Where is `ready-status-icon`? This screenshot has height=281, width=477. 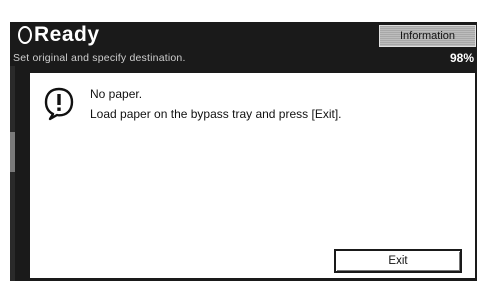
ready-status-icon is located at coordinates (25, 35).